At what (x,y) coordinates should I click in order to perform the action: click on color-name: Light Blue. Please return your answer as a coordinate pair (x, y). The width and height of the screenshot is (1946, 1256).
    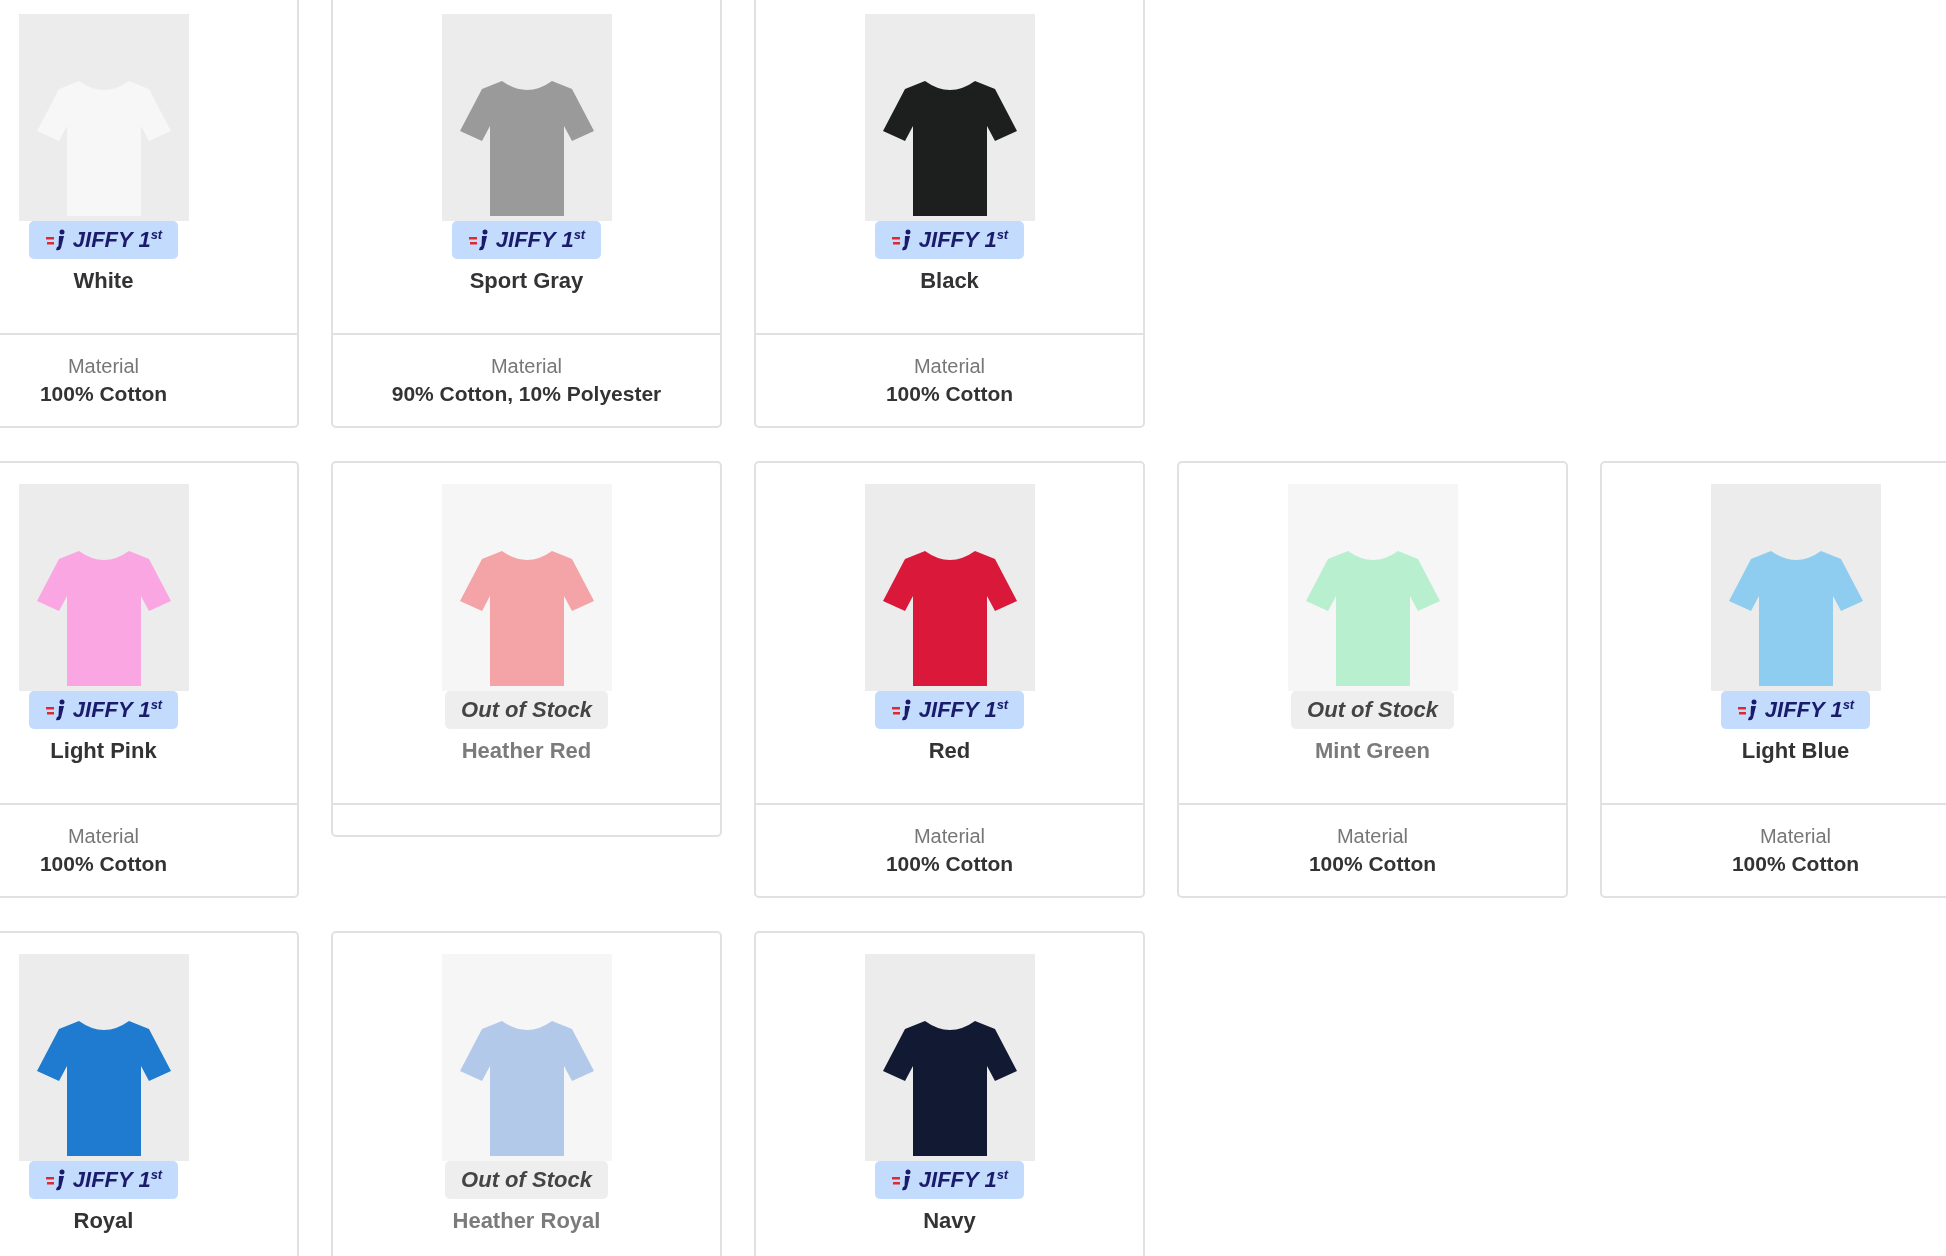
    Looking at the image, I should click on (1795, 751).